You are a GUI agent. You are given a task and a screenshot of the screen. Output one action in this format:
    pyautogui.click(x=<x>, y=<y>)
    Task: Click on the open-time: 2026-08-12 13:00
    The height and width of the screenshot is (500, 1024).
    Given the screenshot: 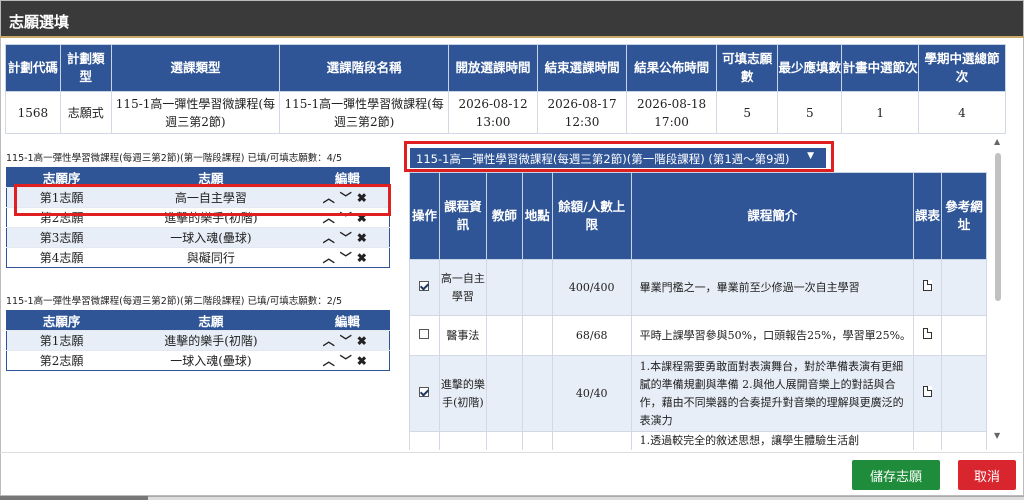 What is the action you would take?
    pyautogui.click(x=493, y=112)
    